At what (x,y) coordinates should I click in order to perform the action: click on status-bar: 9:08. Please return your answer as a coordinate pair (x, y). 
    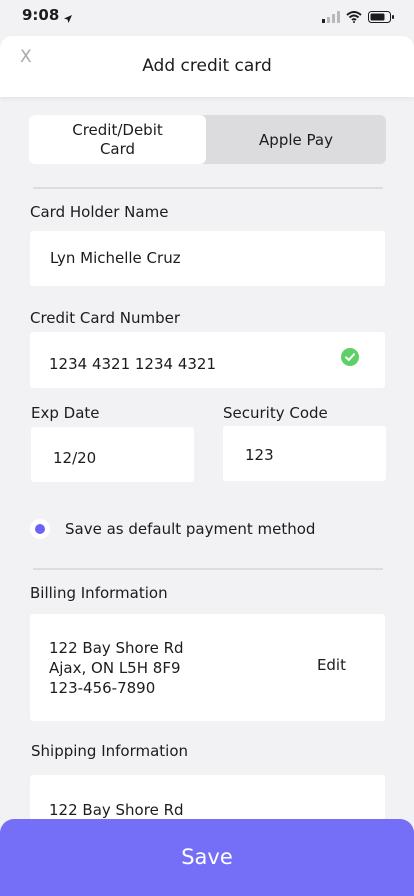
    Looking at the image, I should click on (207, 16).